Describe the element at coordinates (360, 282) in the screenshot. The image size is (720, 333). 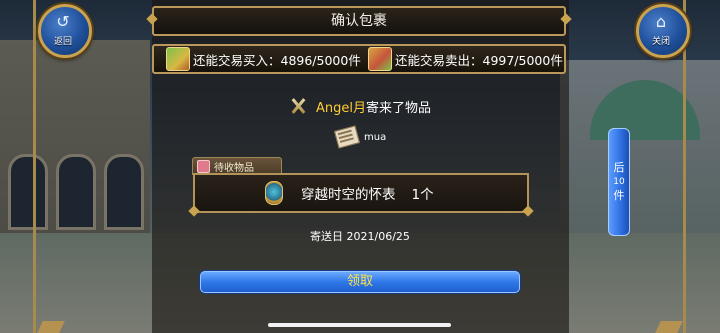
I see `claim-button: 领取` at that location.